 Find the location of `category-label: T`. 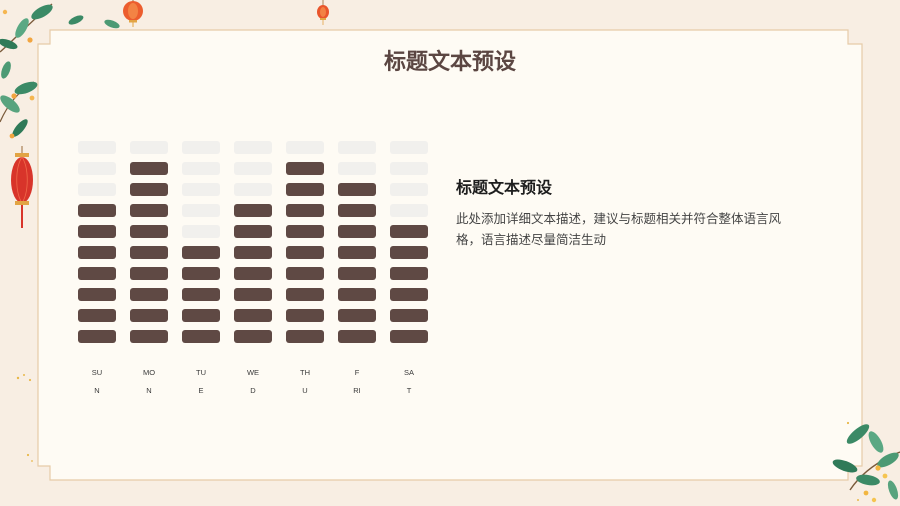

category-label: T is located at coordinates (409, 390).